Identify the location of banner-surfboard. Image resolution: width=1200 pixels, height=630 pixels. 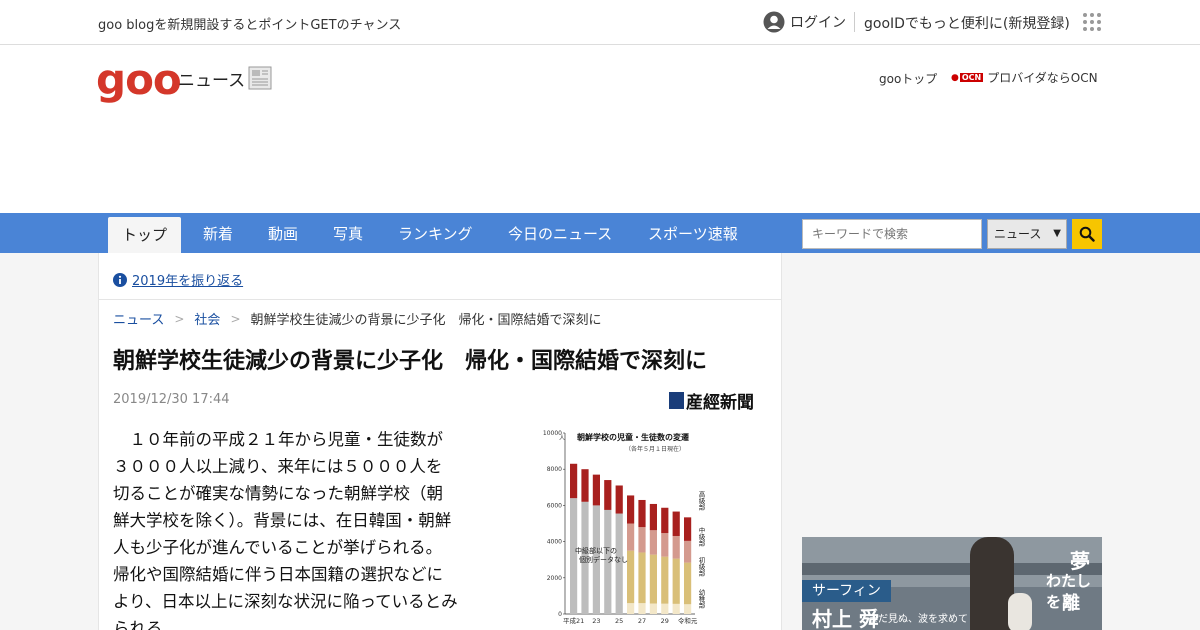
(1020, 611).